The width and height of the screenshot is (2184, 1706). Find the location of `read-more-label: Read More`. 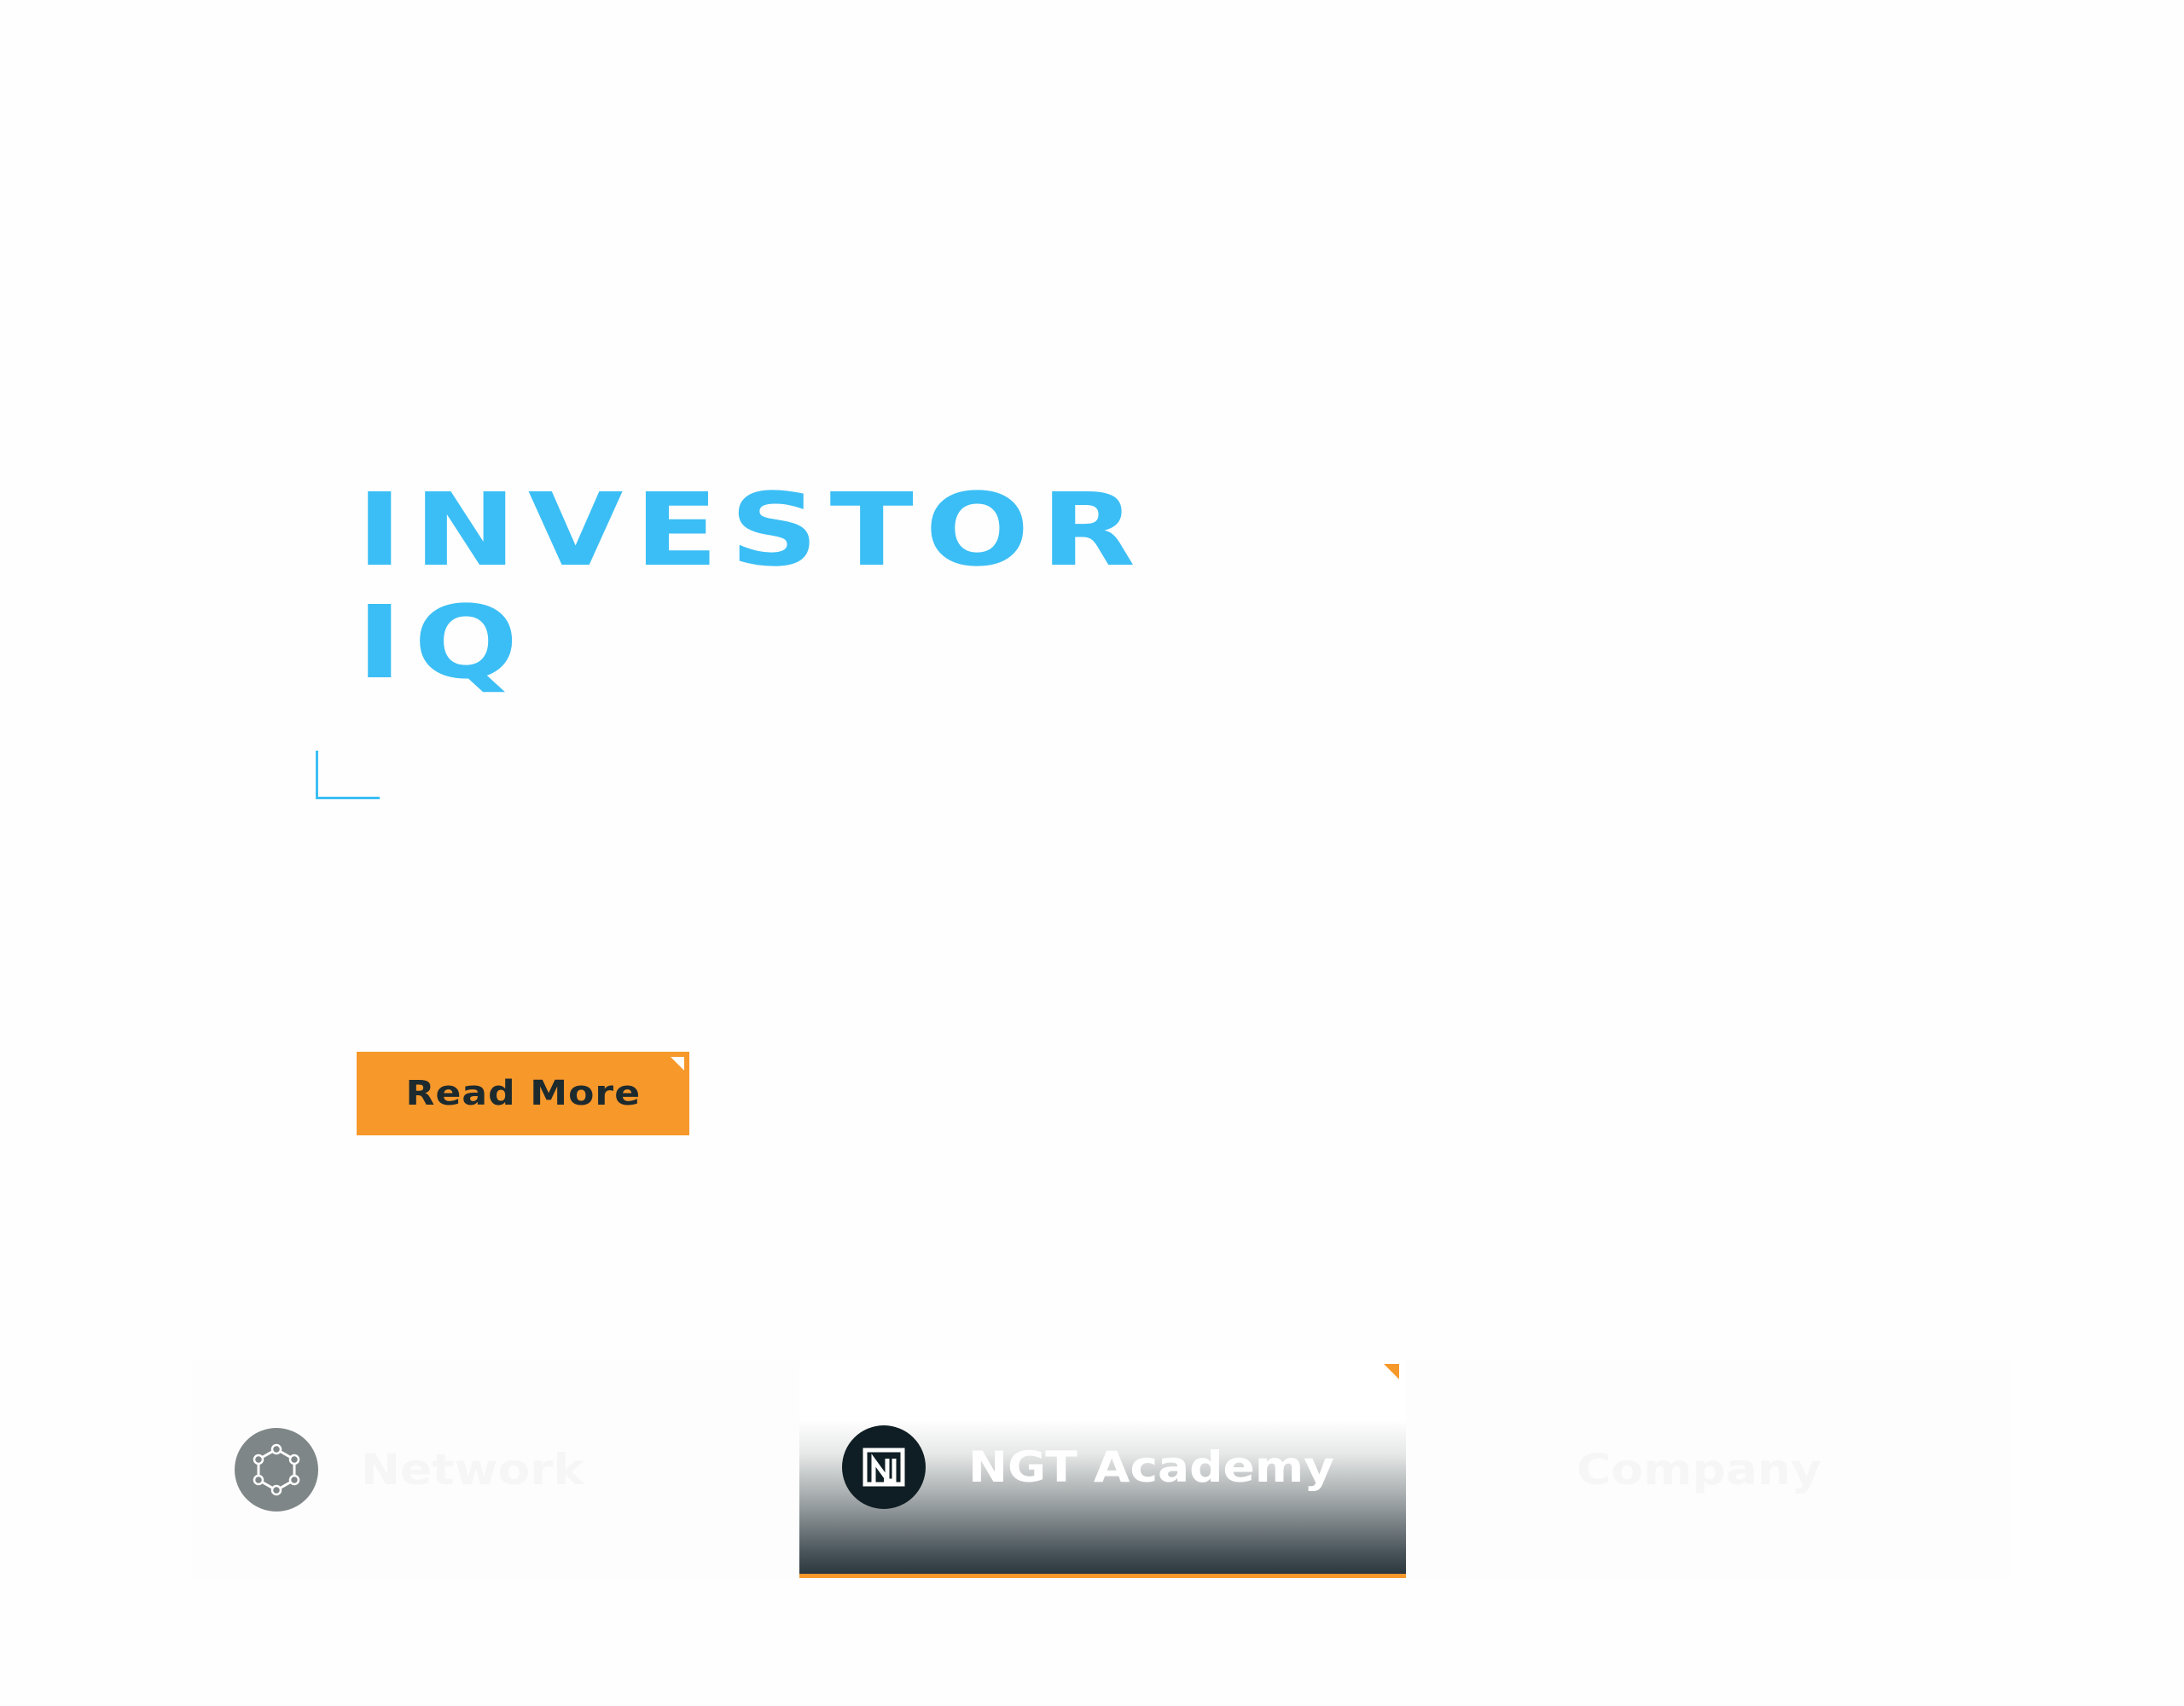

read-more-label: Read More is located at coordinates (523, 1093).